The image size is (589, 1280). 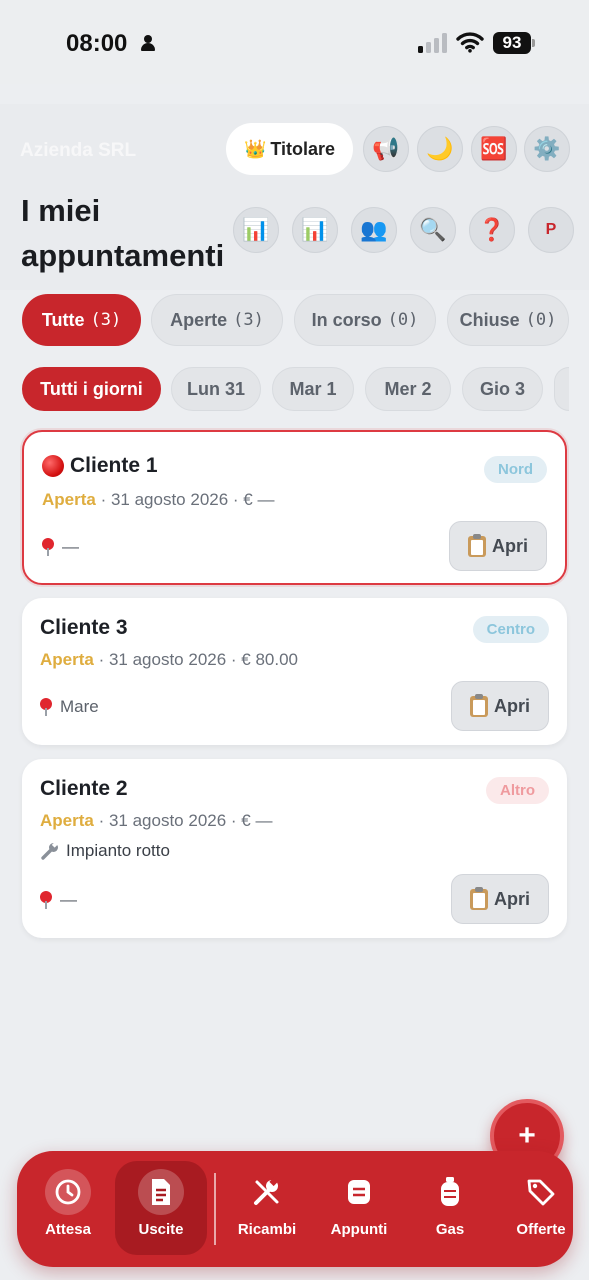 I want to click on nav-appunti: Appunti, so click(x=359, y=1208).